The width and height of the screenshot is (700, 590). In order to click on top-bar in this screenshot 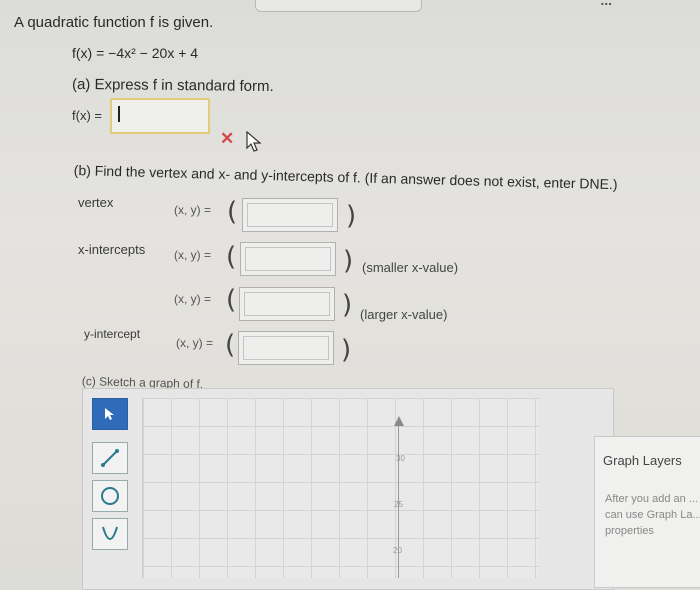, I will do `click(338, 6)`.